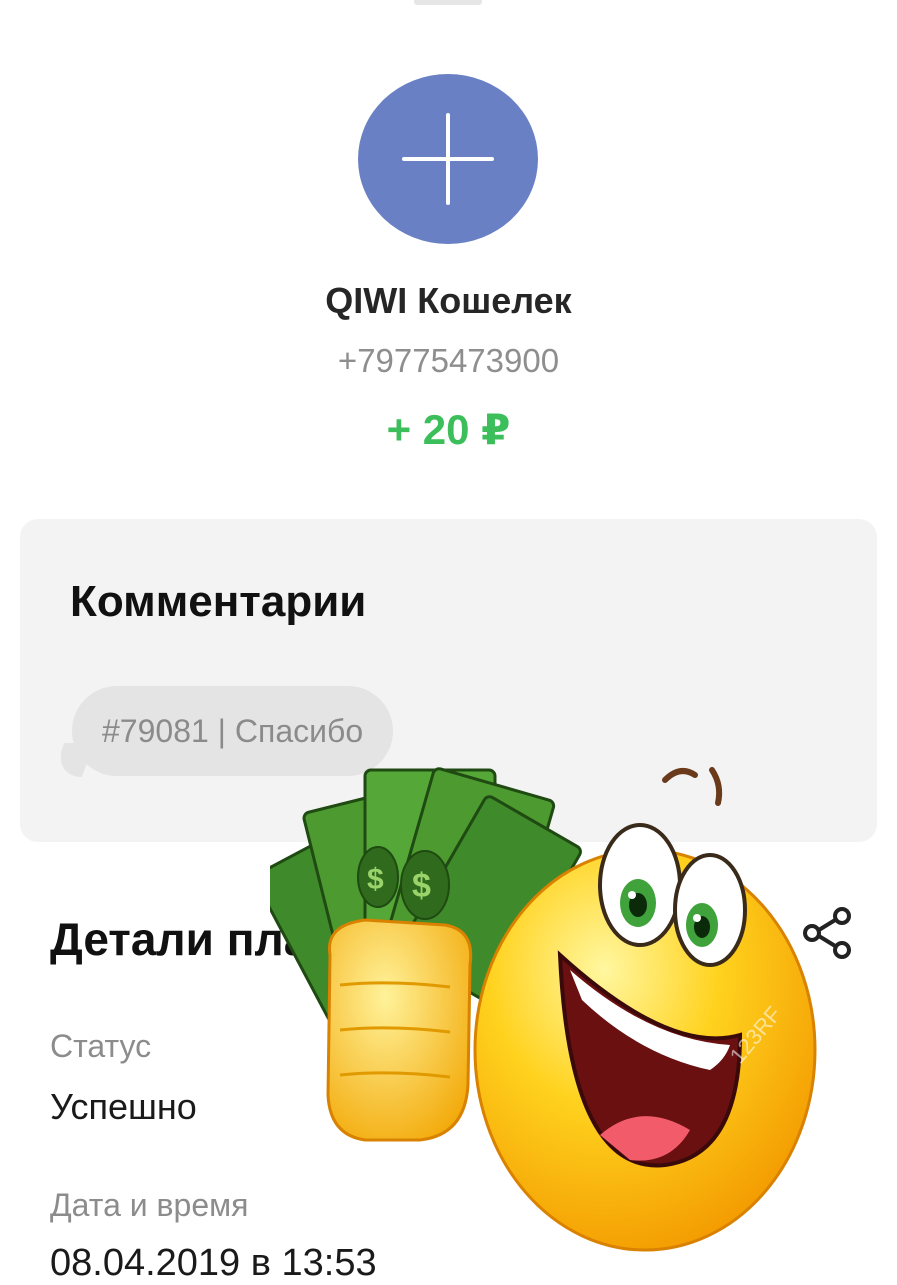 Image resolution: width=897 pixels, height=1285 pixels. I want to click on provider-name: QIWI Кошелек, so click(448, 300).